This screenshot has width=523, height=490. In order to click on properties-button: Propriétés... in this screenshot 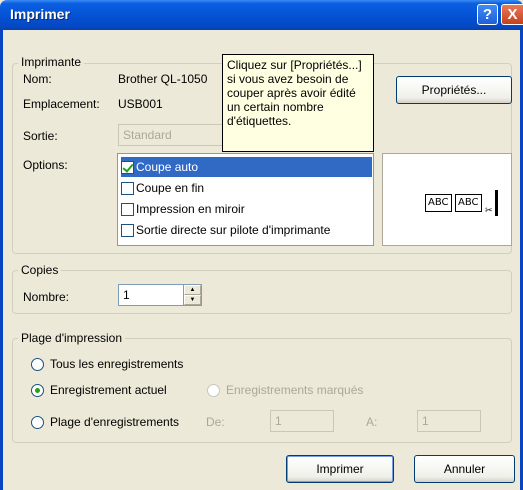, I will do `click(454, 90)`.